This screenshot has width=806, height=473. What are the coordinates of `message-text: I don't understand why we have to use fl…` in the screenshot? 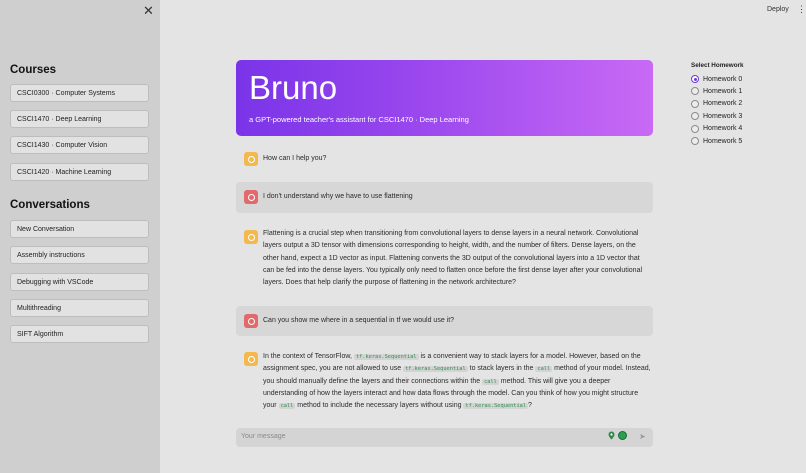 It's located at (338, 196).